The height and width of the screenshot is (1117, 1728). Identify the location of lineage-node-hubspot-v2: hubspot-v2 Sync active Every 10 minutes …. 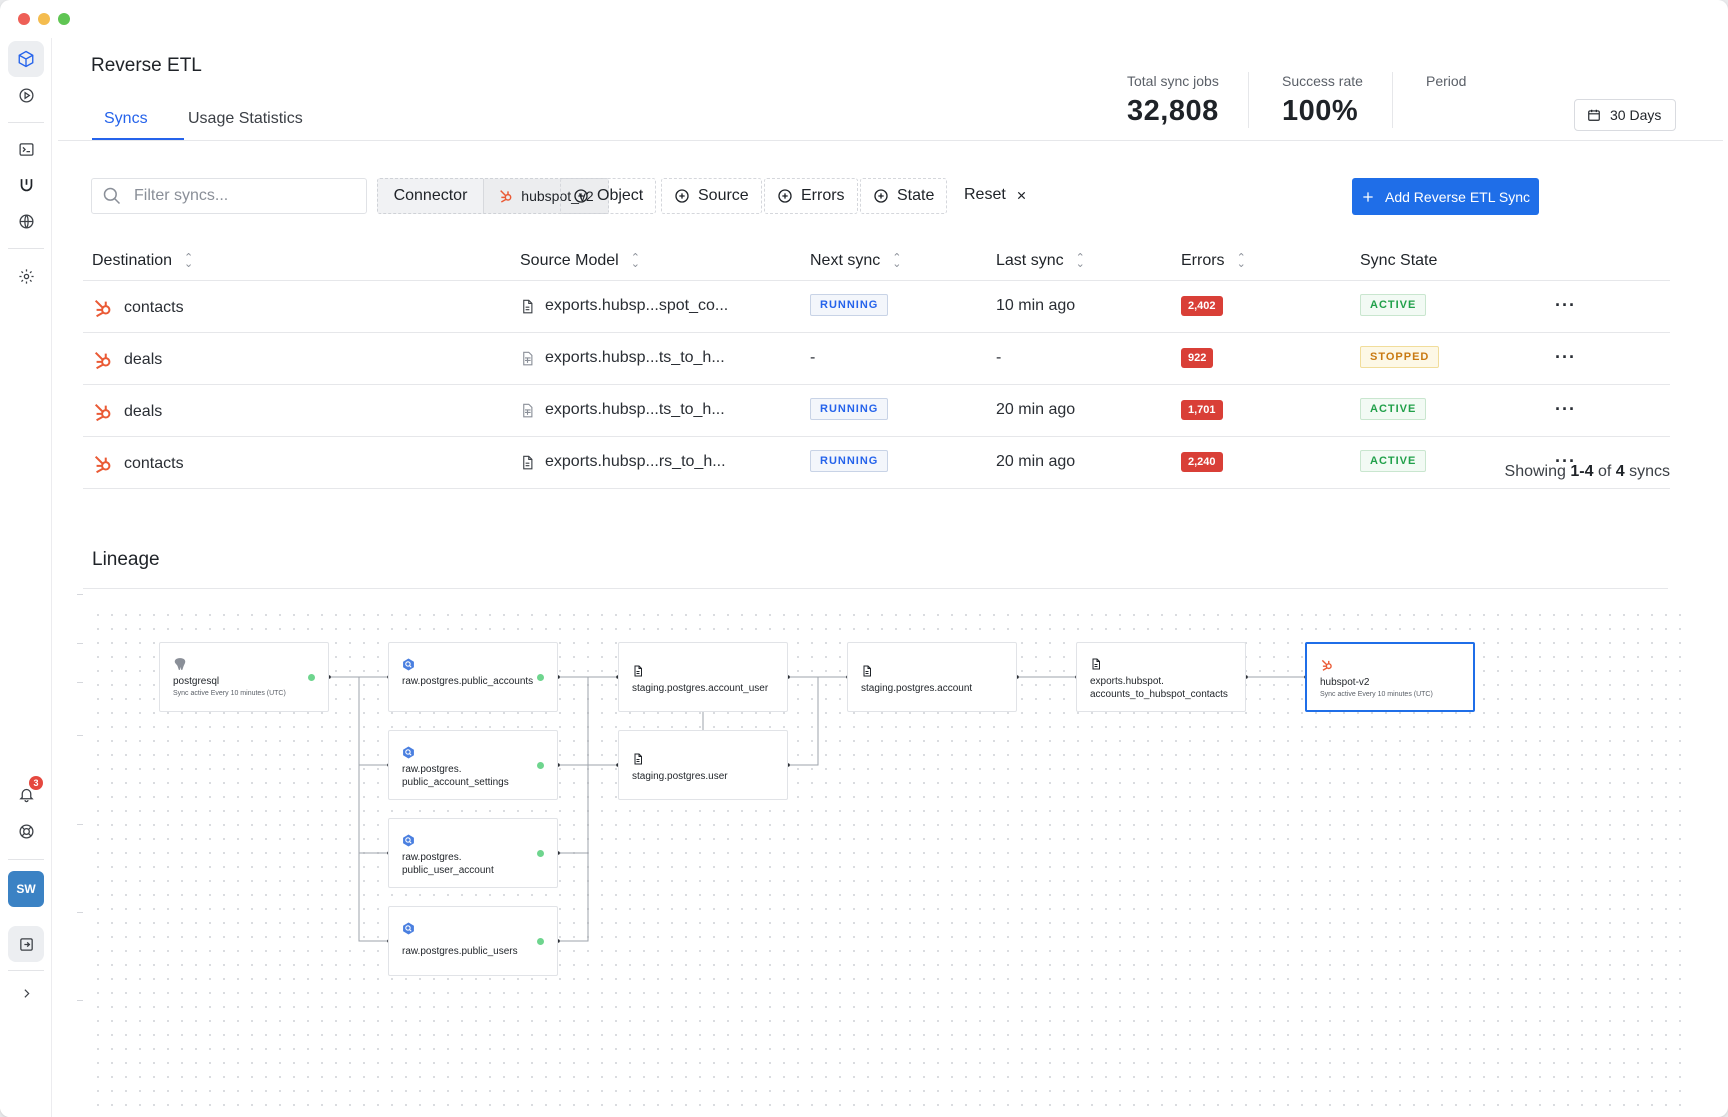
(1390, 677).